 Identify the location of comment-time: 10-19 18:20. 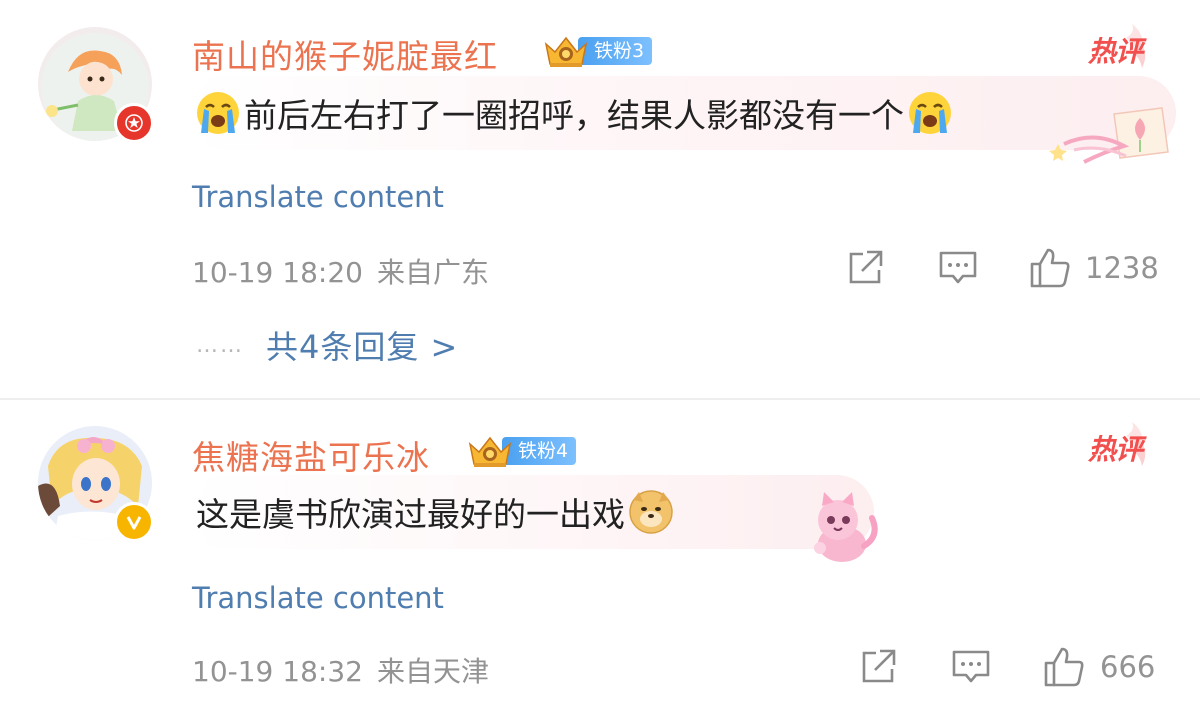
(277, 272).